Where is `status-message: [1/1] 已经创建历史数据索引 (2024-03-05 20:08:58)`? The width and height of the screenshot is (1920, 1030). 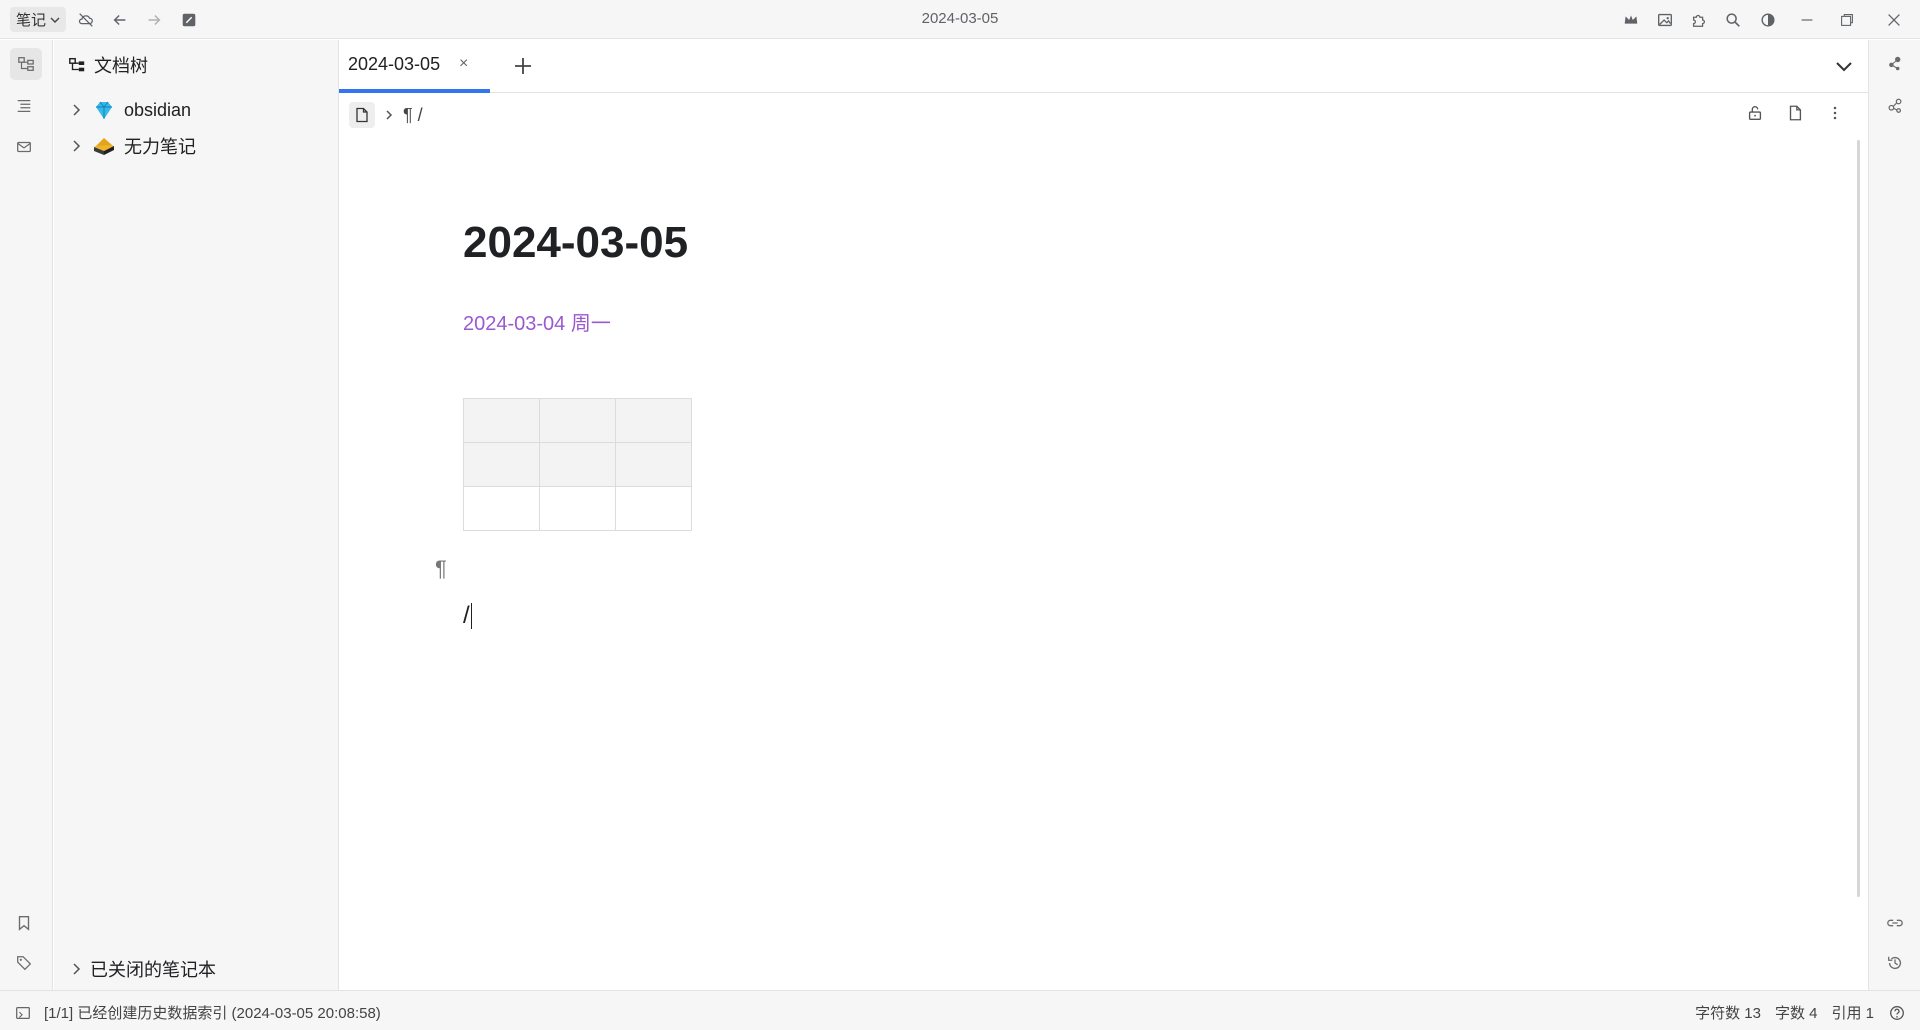 status-message: [1/1] 已经创建历史数据索引 (2024-03-05 20:08:58) is located at coordinates (212, 1013).